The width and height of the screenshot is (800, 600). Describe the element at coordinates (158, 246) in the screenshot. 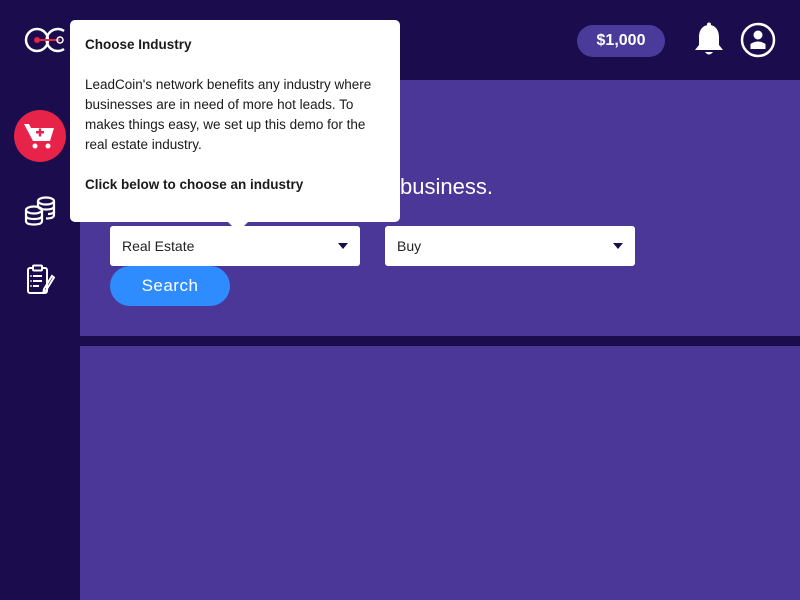

I see `industry-select-value: Real Estate` at that location.